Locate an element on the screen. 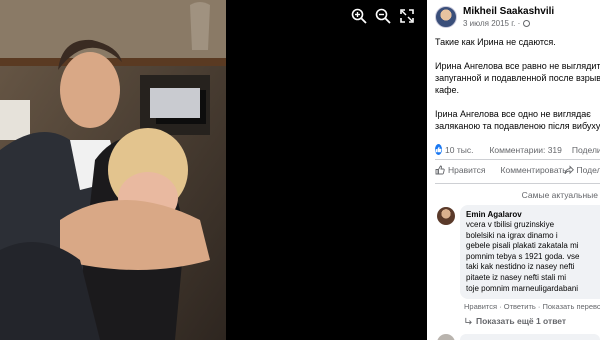 This screenshot has width=600, height=340. post-actions: Нравится Комментировать Поделиться is located at coordinates (517, 170).